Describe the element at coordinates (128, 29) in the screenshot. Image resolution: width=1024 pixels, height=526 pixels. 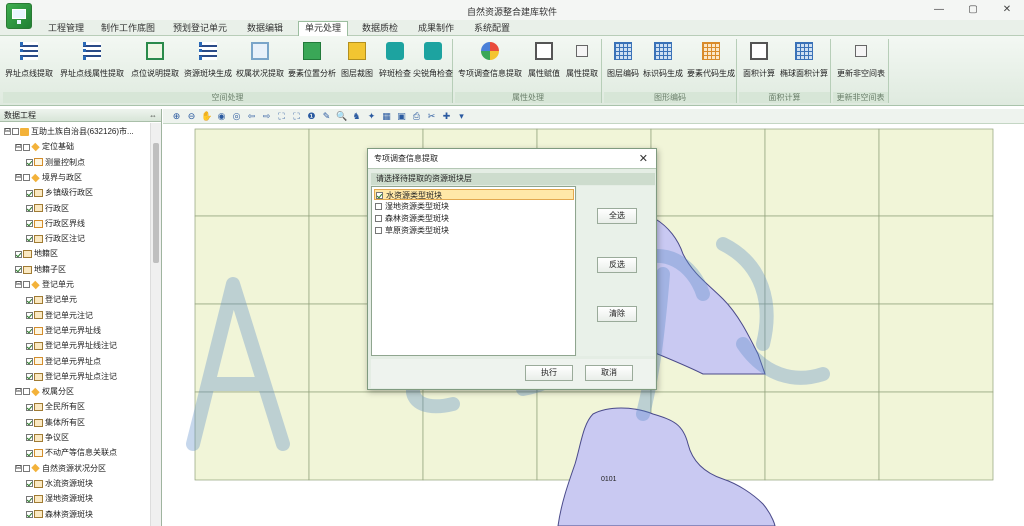
I see `menu-basemap: 制作工作底图` at that location.